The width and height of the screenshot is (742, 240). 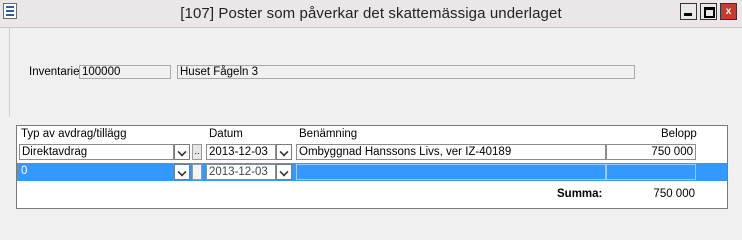 What do you see at coordinates (674, 194) in the screenshot?
I see `summa-value: 750 000` at bounding box center [674, 194].